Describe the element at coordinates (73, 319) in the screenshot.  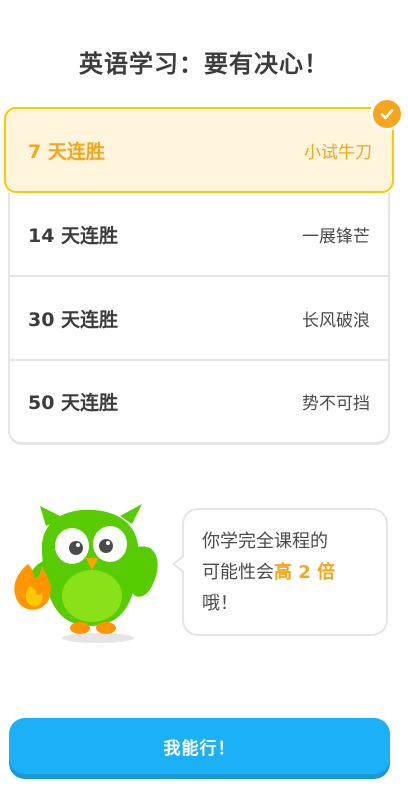
I see `goal-streak-label: 30 天连胜` at that location.